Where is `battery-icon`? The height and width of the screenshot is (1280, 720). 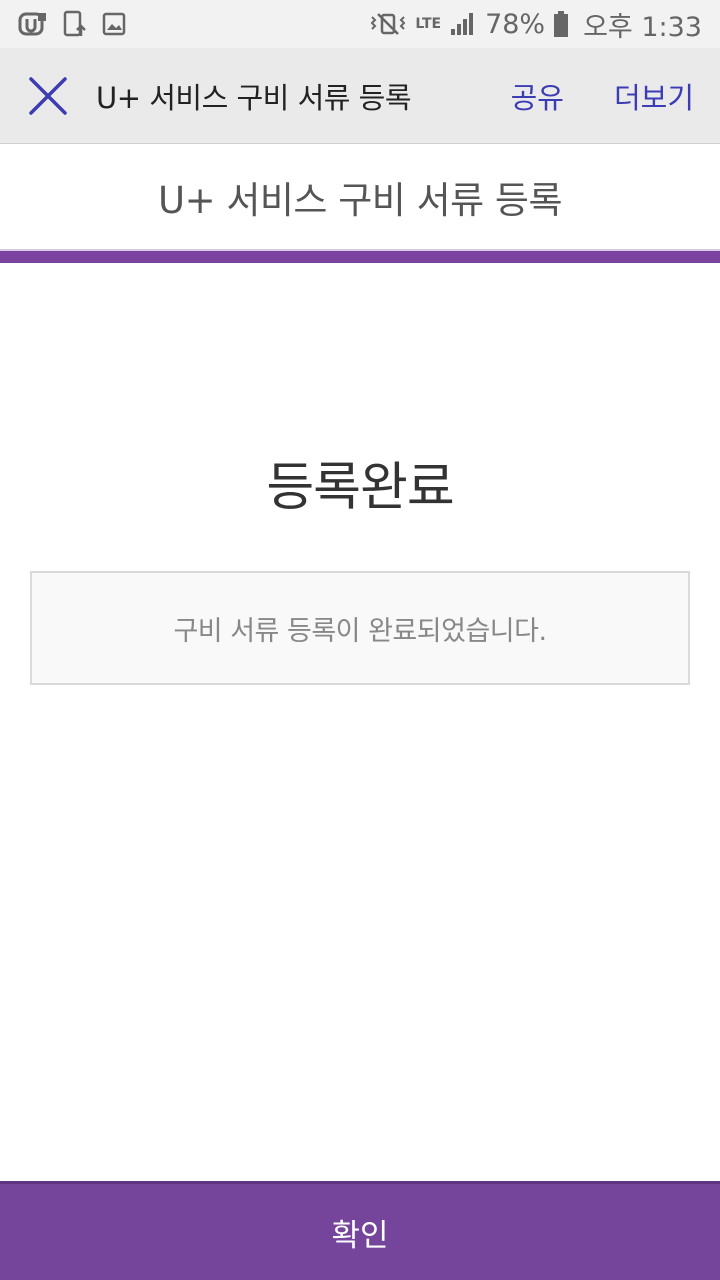 battery-icon is located at coordinates (561, 24).